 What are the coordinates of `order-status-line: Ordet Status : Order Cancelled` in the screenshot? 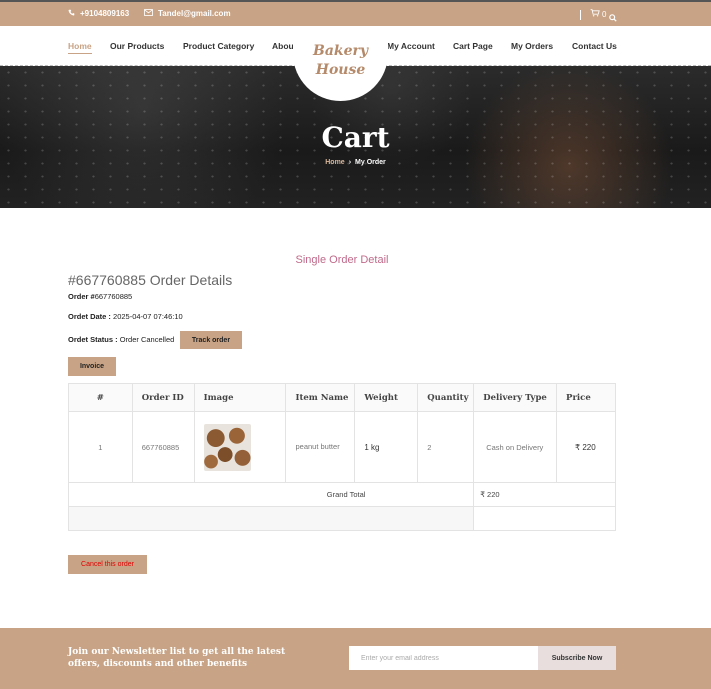 It's located at (121, 339).